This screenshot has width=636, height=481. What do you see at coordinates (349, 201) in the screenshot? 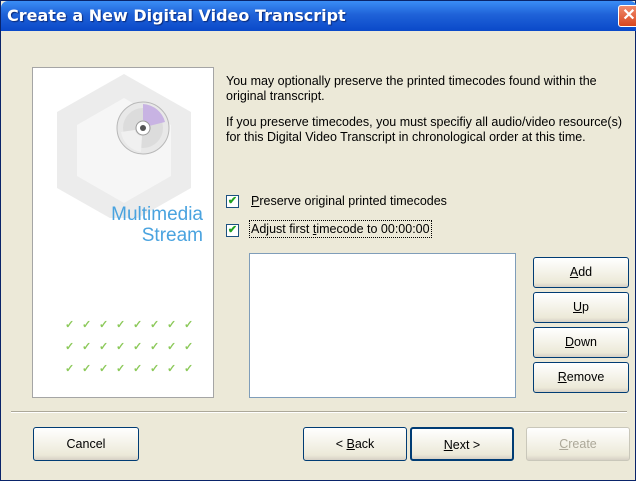
I see `preserve-timecodes-label: Preserve original printed timecodes` at bounding box center [349, 201].